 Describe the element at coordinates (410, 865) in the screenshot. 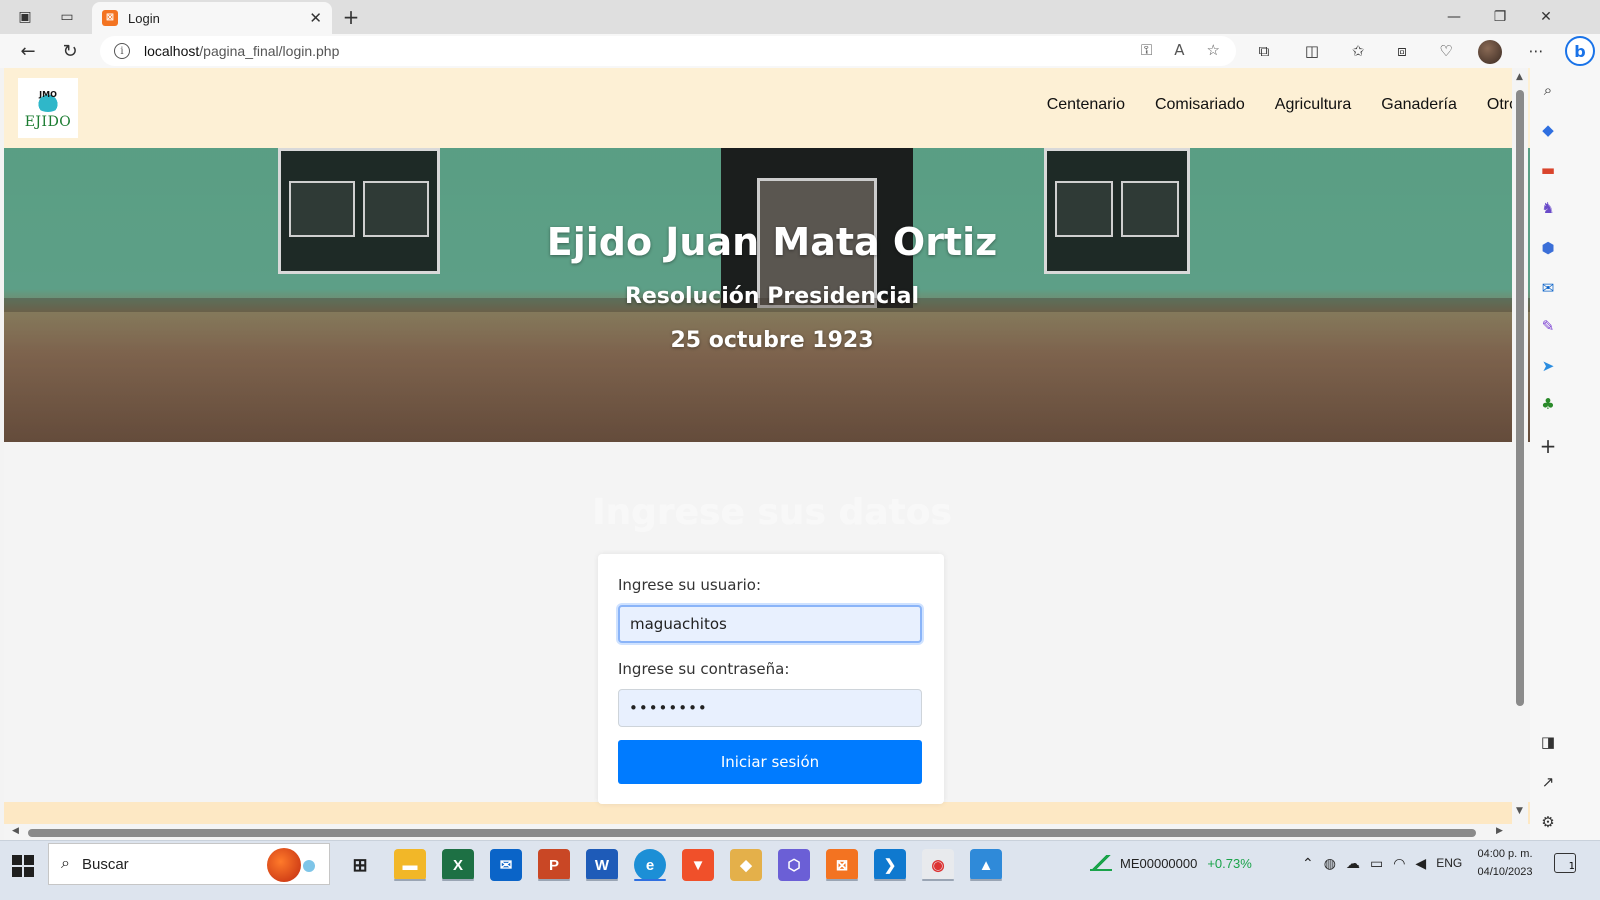

I see `file-explorer-icon: ▬` at that location.